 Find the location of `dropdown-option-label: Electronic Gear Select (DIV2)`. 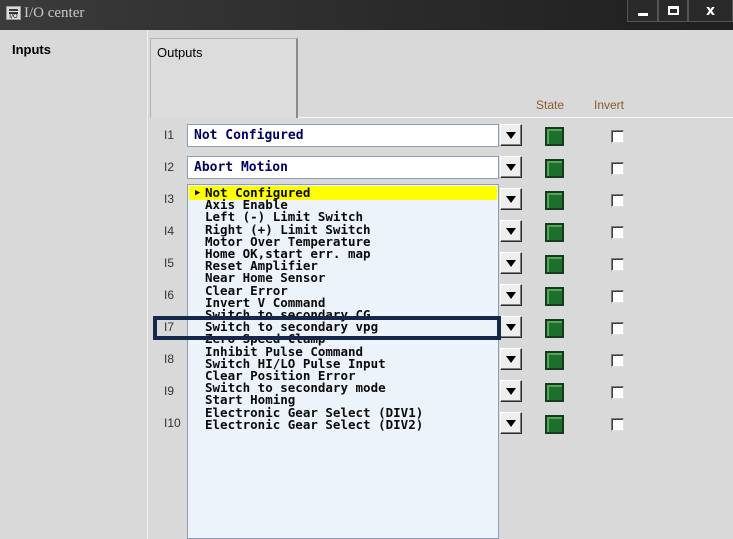

dropdown-option-label: Electronic Gear Select (DIV2) is located at coordinates (314, 424).